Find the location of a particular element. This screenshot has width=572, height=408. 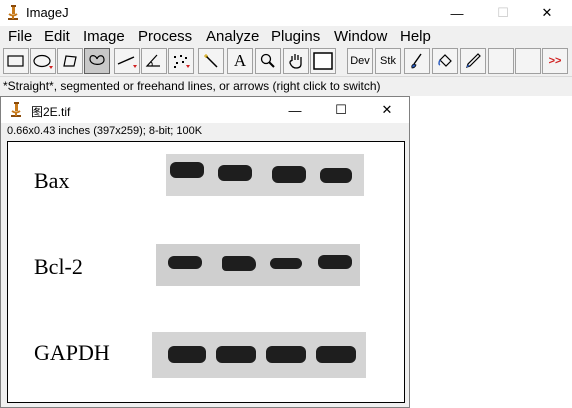

rectangle-tool is located at coordinates (16, 61).